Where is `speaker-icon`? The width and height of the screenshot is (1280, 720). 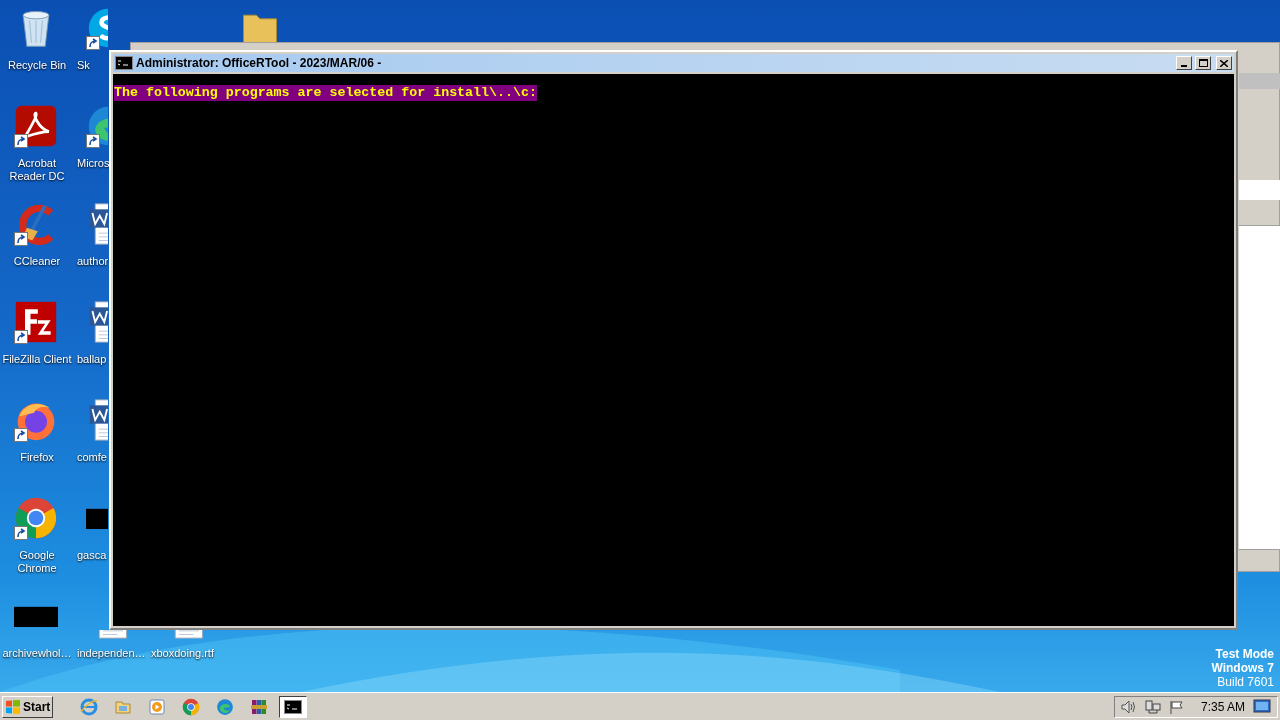
speaker-icon is located at coordinates (1128, 706).